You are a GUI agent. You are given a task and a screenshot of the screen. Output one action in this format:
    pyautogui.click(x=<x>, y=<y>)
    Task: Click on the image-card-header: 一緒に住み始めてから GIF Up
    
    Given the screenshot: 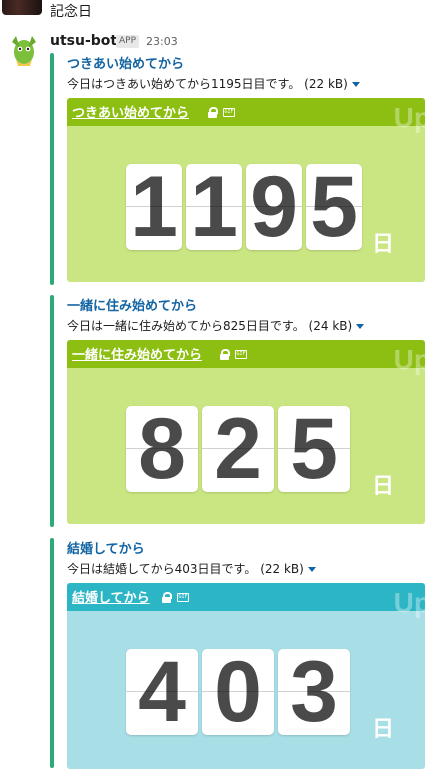 What is the action you would take?
    pyautogui.click(x=246, y=357)
    